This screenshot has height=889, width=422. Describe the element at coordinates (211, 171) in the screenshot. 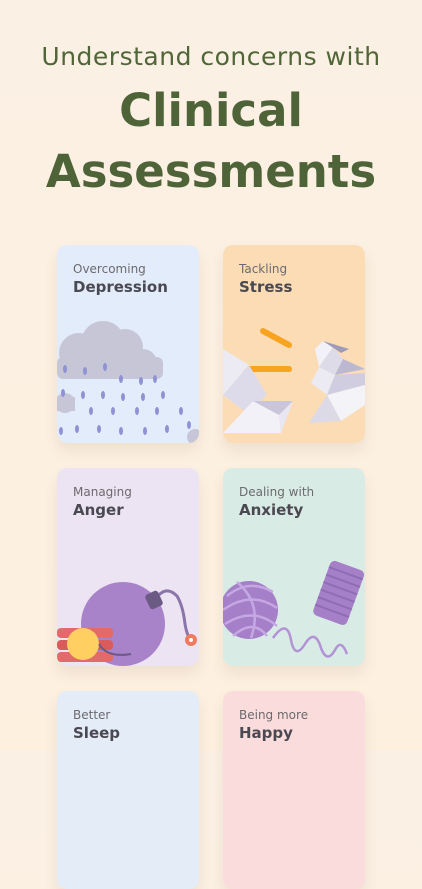

I see `page-title-line2: Assessments` at that location.